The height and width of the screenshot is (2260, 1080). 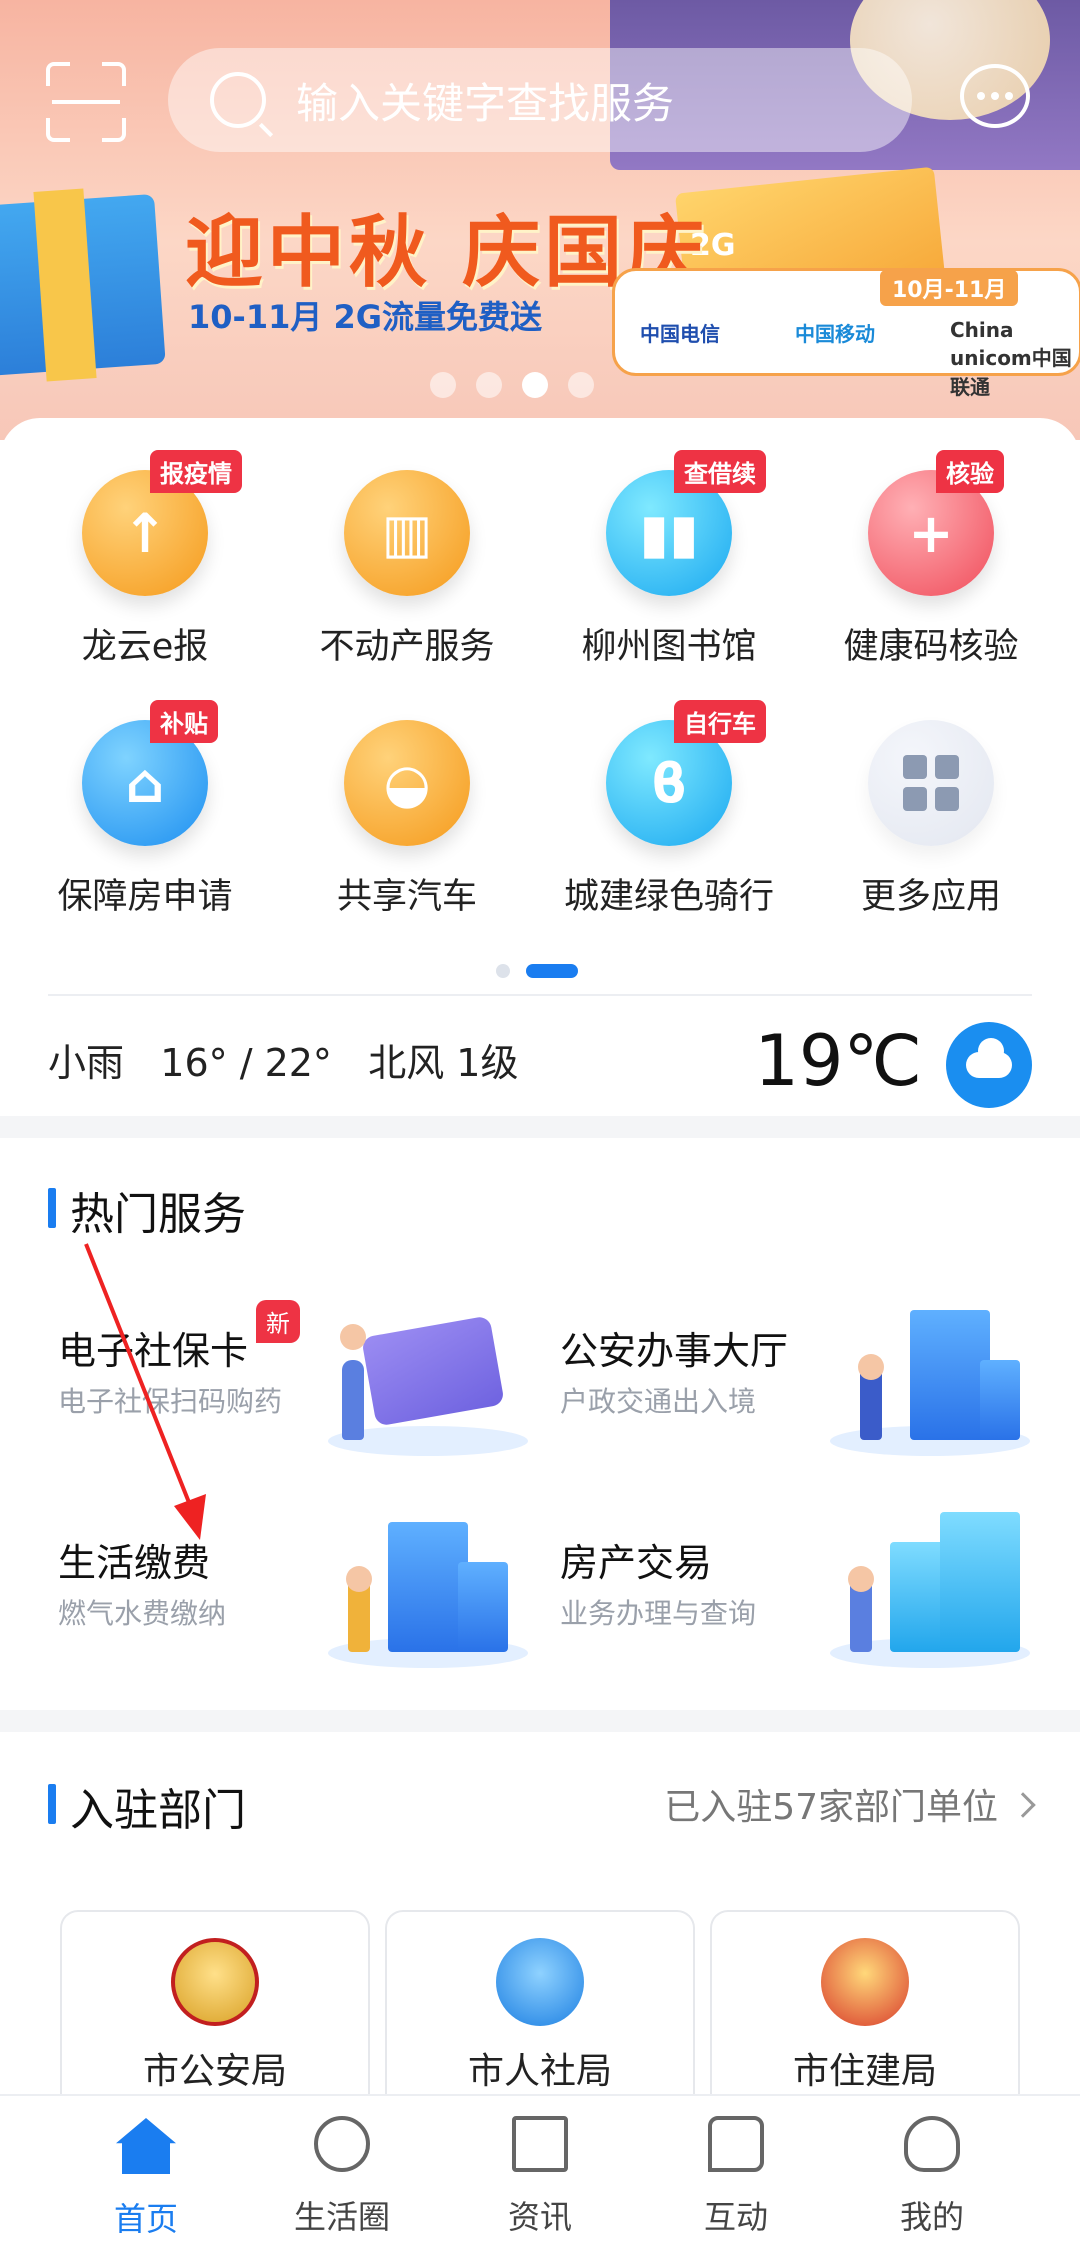 I want to click on grid-item: ϐ 自行车 城建绿色骑行, so click(x=669, y=809).